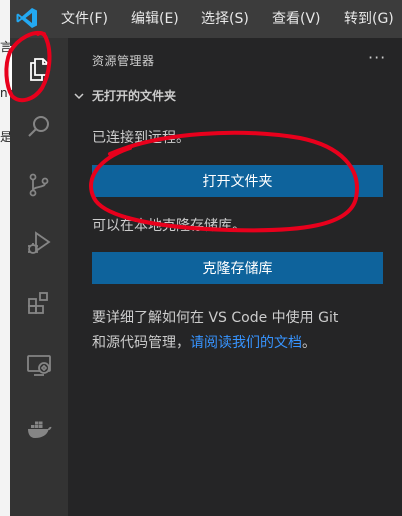  What do you see at coordinates (123, 61) in the screenshot?
I see `sidebar-title: 资源管理器` at bounding box center [123, 61].